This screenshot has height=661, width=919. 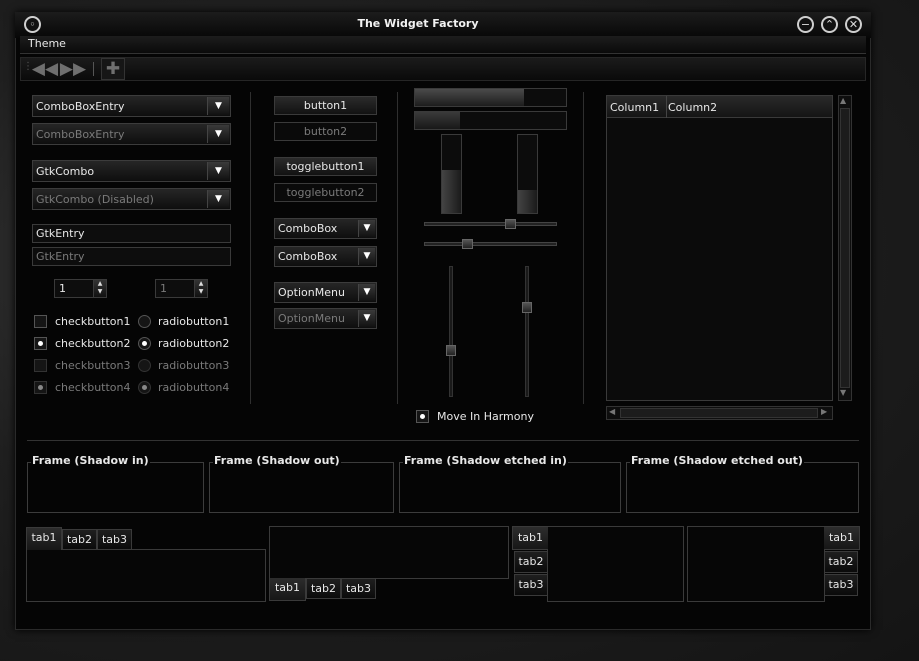 What do you see at coordinates (287, 589) in the screenshot?
I see `tab-bottom-1: tab1` at bounding box center [287, 589].